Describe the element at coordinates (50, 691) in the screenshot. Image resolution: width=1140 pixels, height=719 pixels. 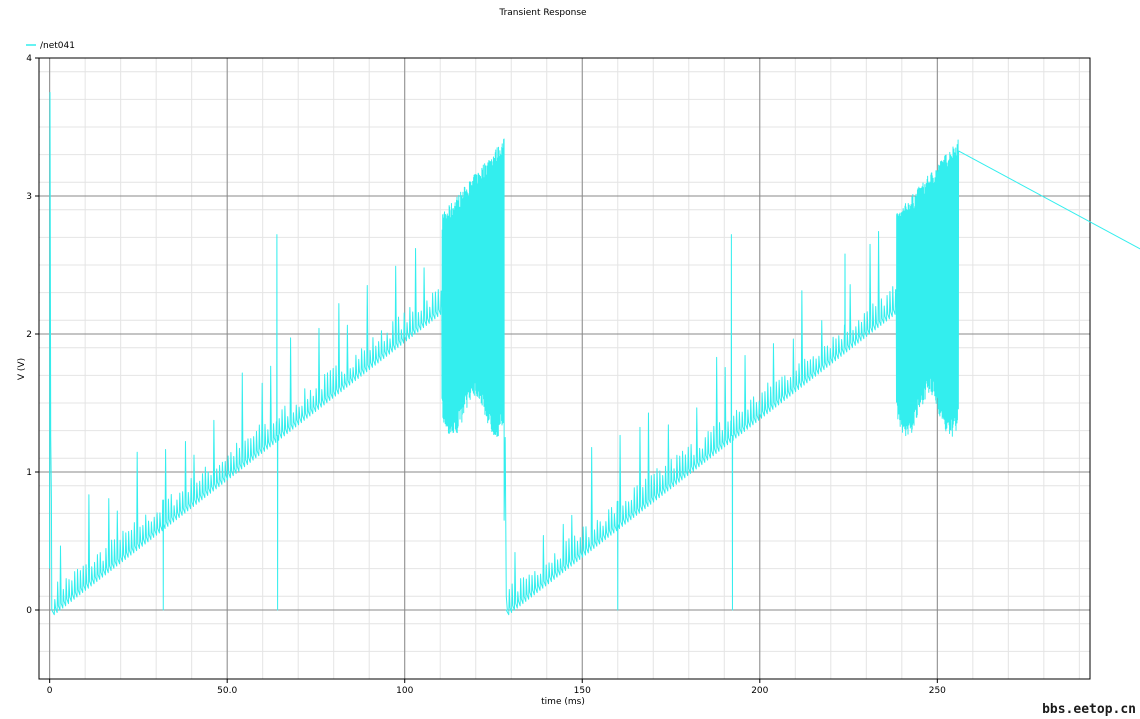
I see `x-tick-label: 0` at that location.